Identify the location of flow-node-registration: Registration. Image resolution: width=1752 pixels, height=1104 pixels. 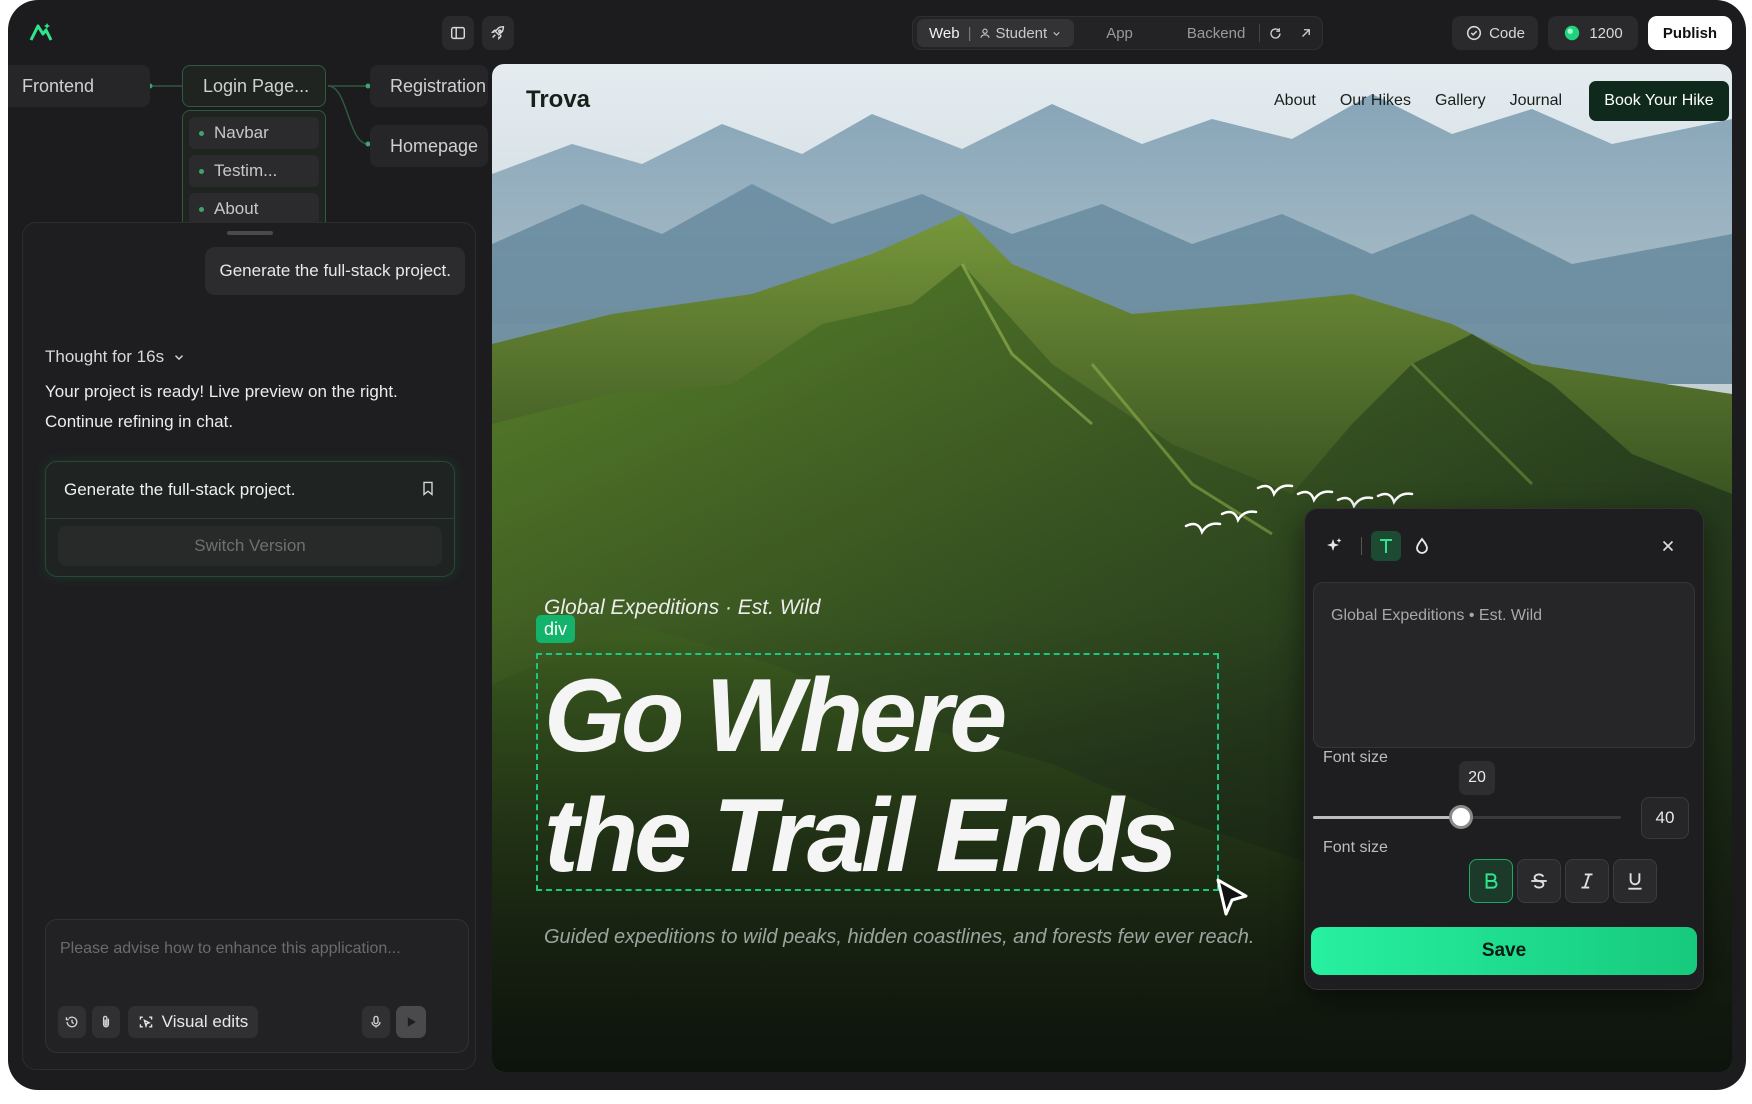
(429, 86).